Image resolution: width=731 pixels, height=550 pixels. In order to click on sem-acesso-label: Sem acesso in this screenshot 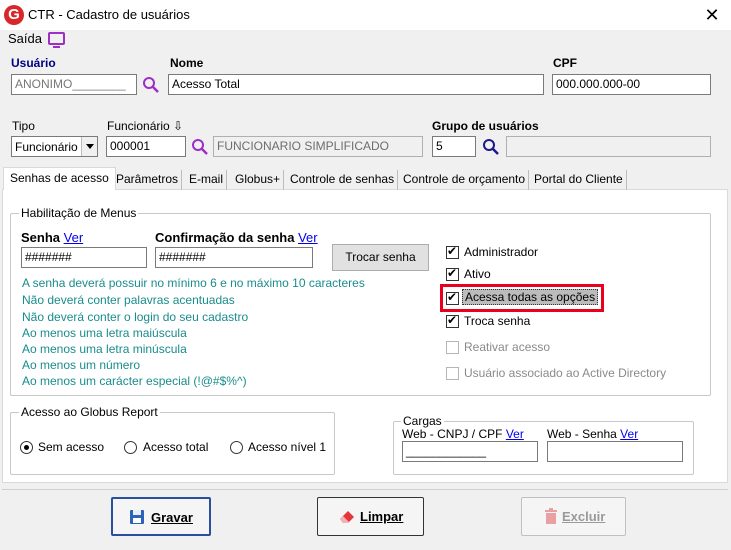, I will do `click(71, 447)`.